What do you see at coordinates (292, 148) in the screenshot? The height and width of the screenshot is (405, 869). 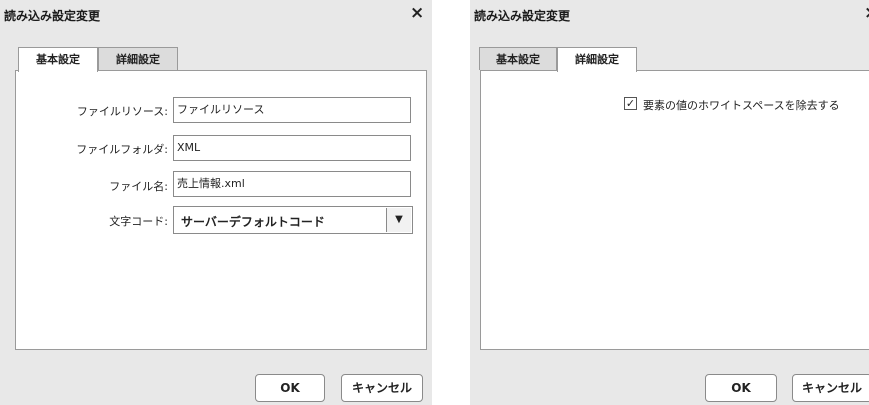 I see `file-folder-field: XML` at bounding box center [292, 148].